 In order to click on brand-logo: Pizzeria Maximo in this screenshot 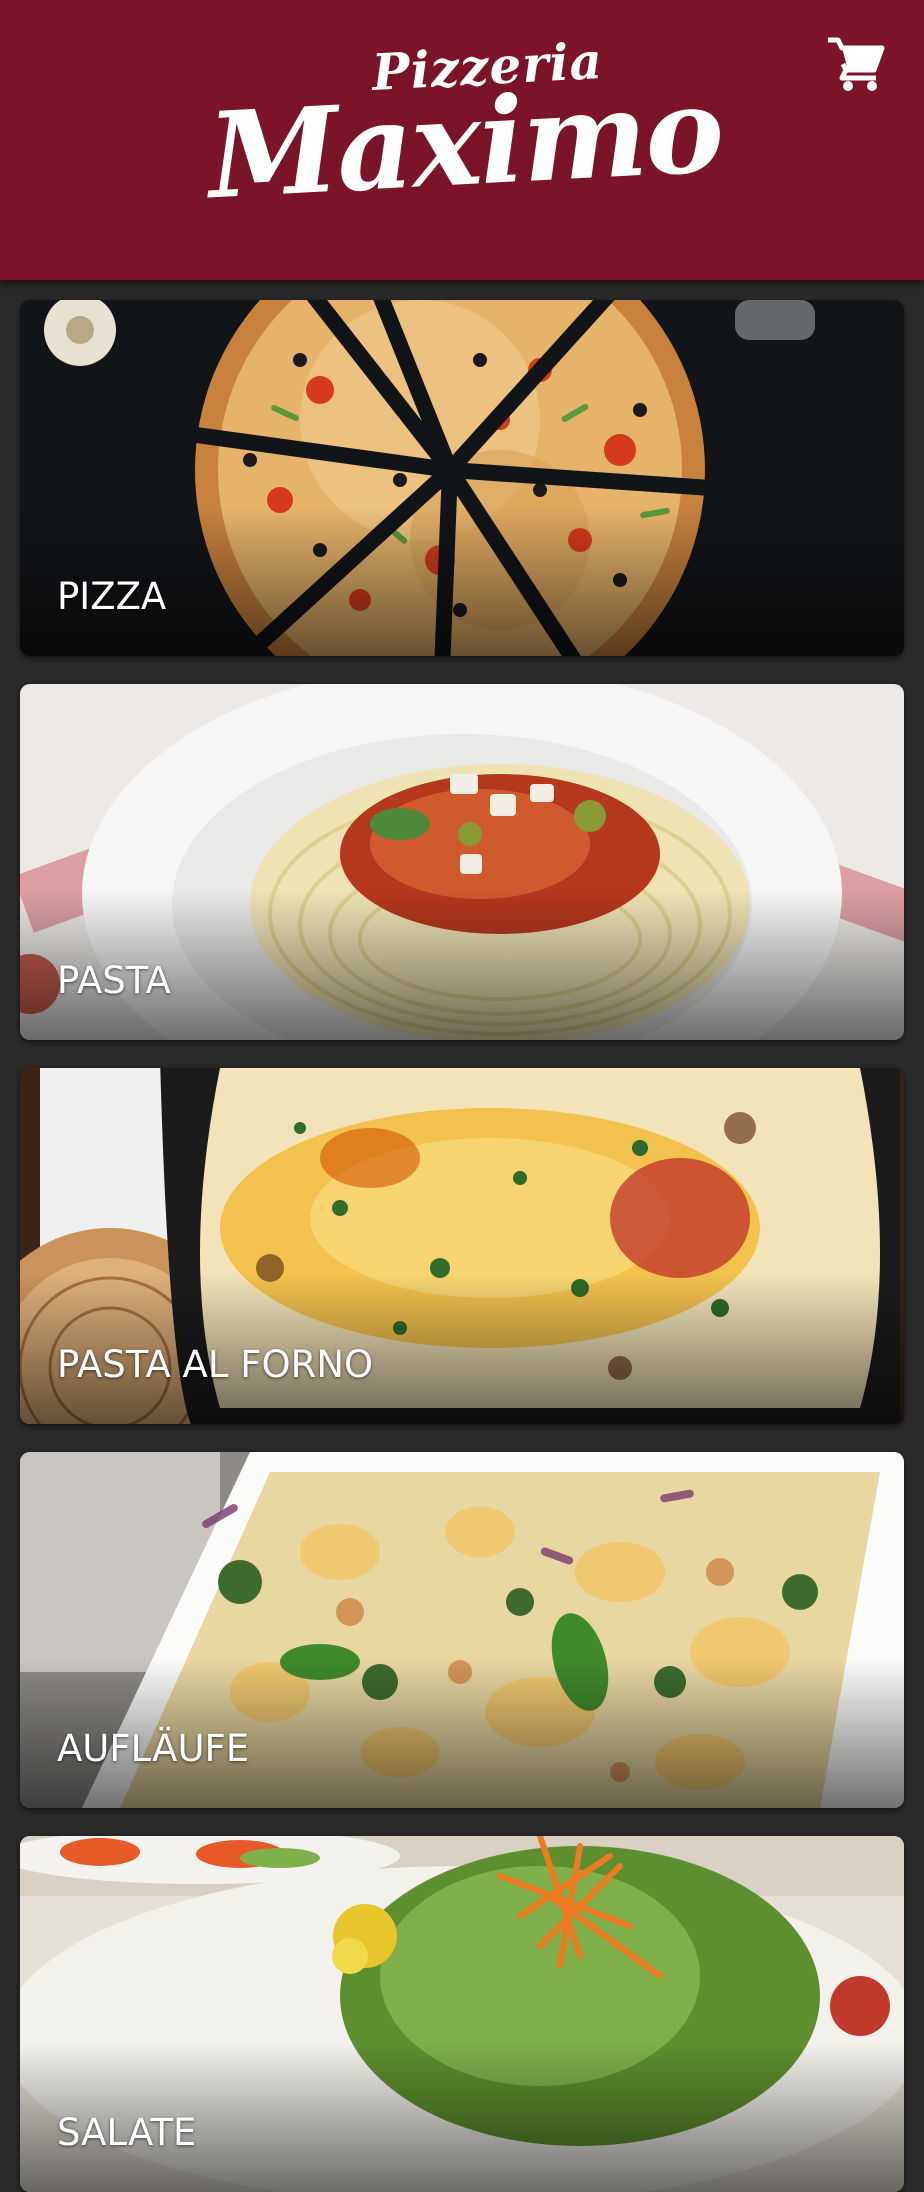, I will do `click(462, 140)`.